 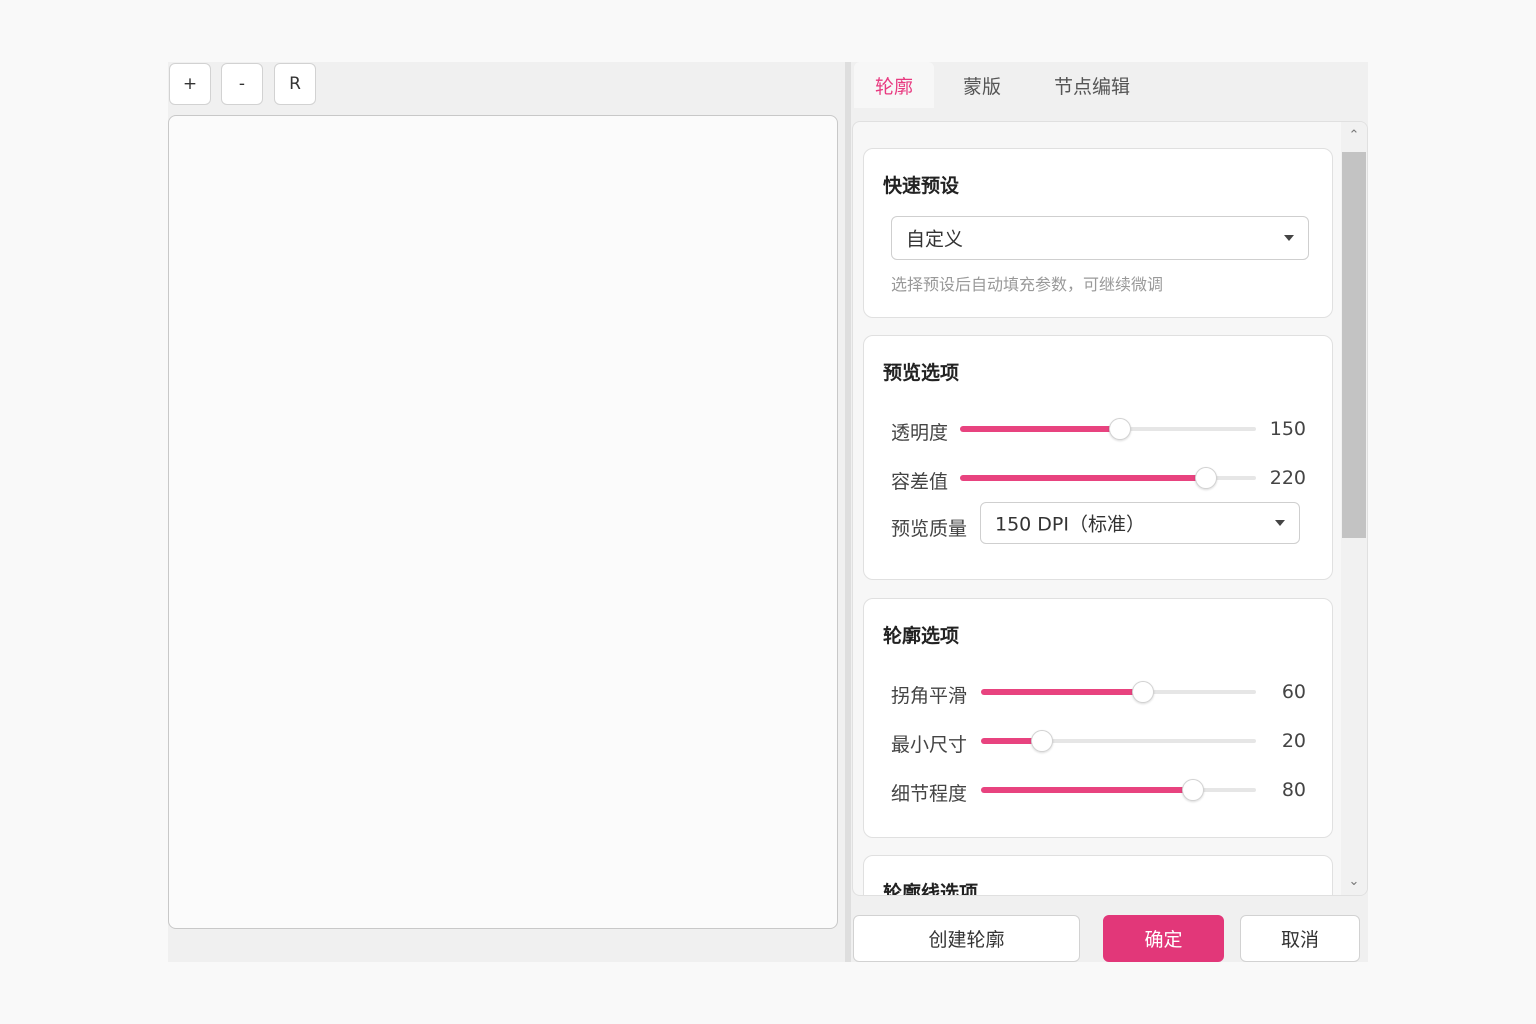 I want to click on opacity-value: 150, so click(x=1287, y=429).